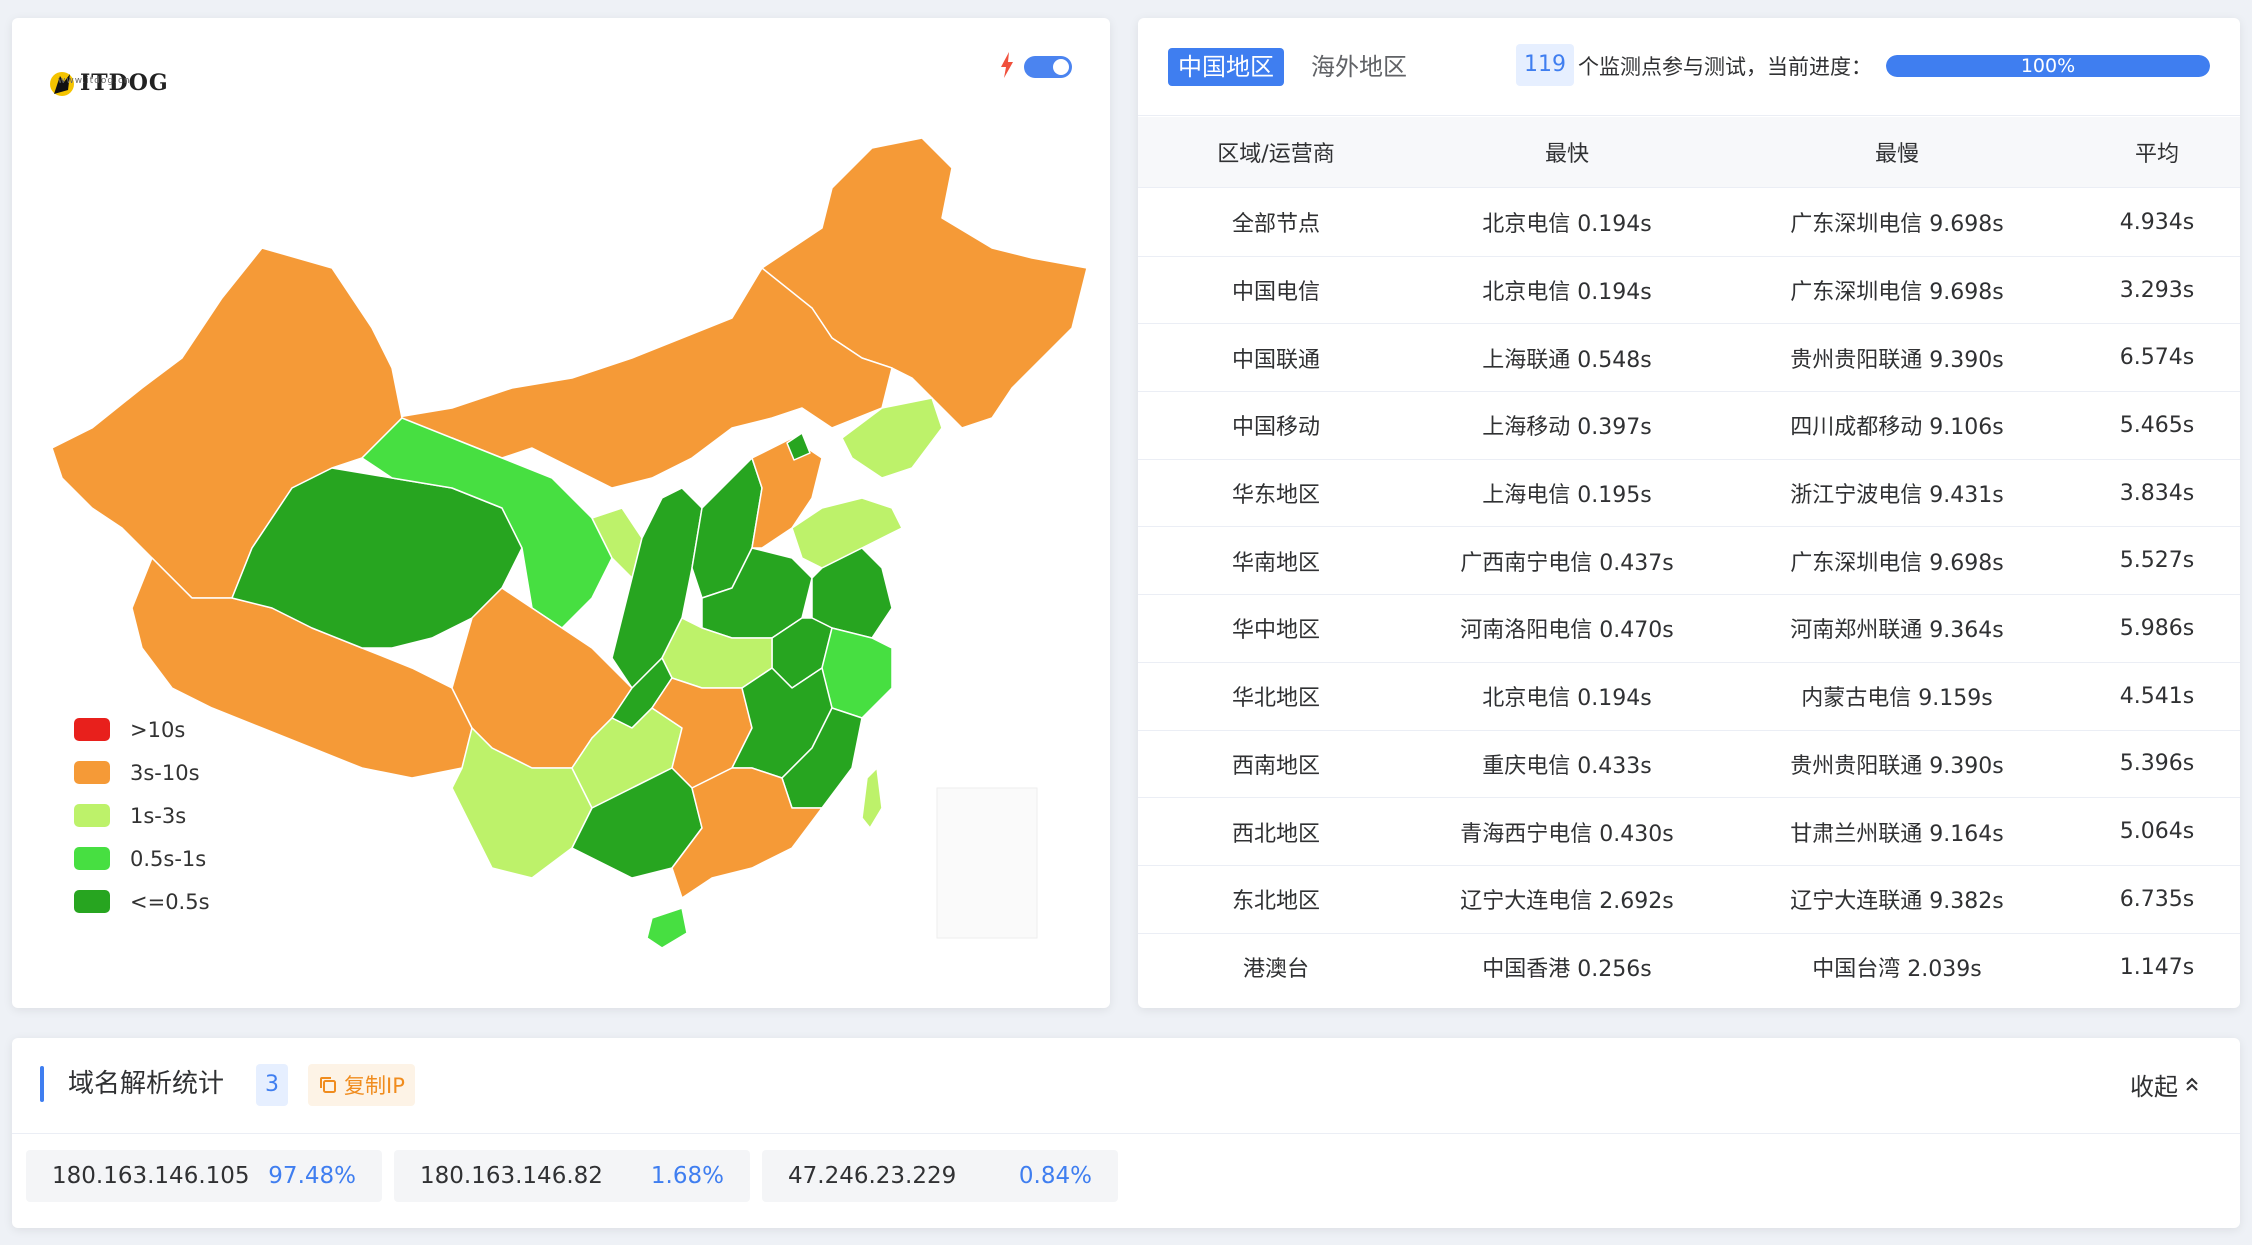 The height and width of the screenshot is (1245, 2252). Describe the element at coordinates (687, 1176) in the screenshot. I see `ip-percentage: 1.68%` at that location.